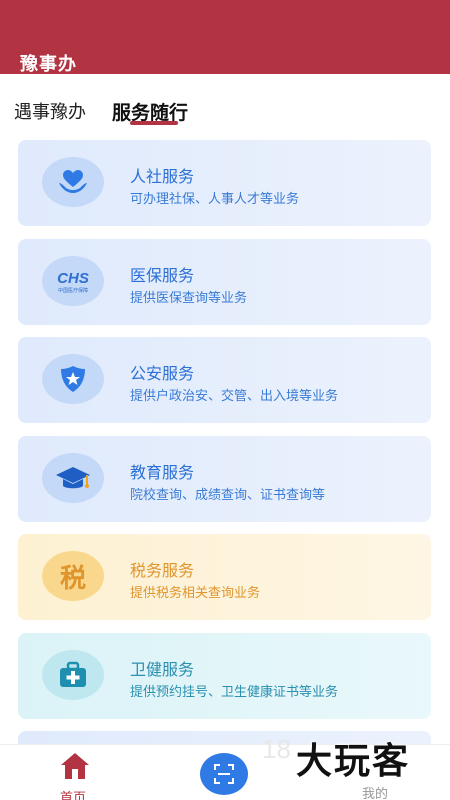 This screenshot has height=800, width=450. I want to click on service-desc: 提供户政治安、交管、出入境等业务, so click(234, 396).